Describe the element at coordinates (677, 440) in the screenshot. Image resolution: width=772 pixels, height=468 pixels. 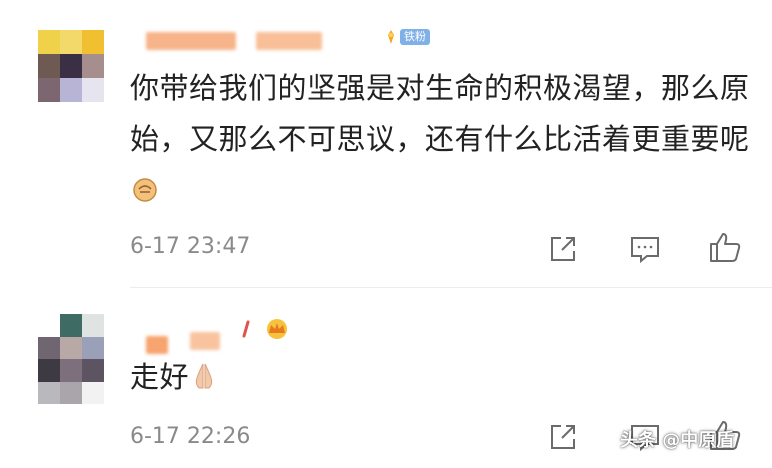
I see `watermark: 头条 @中原盾` at that location.